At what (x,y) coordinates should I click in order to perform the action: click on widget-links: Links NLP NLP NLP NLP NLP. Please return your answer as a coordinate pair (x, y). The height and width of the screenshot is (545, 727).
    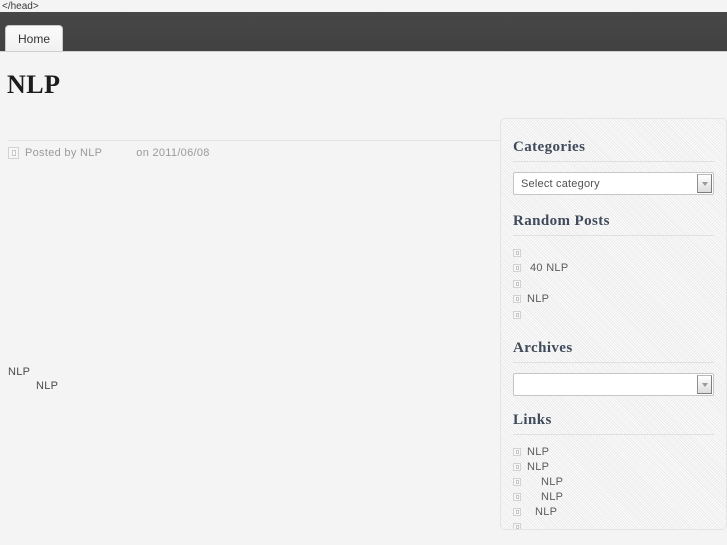
    Looking at the image, I should click on (613, 462).